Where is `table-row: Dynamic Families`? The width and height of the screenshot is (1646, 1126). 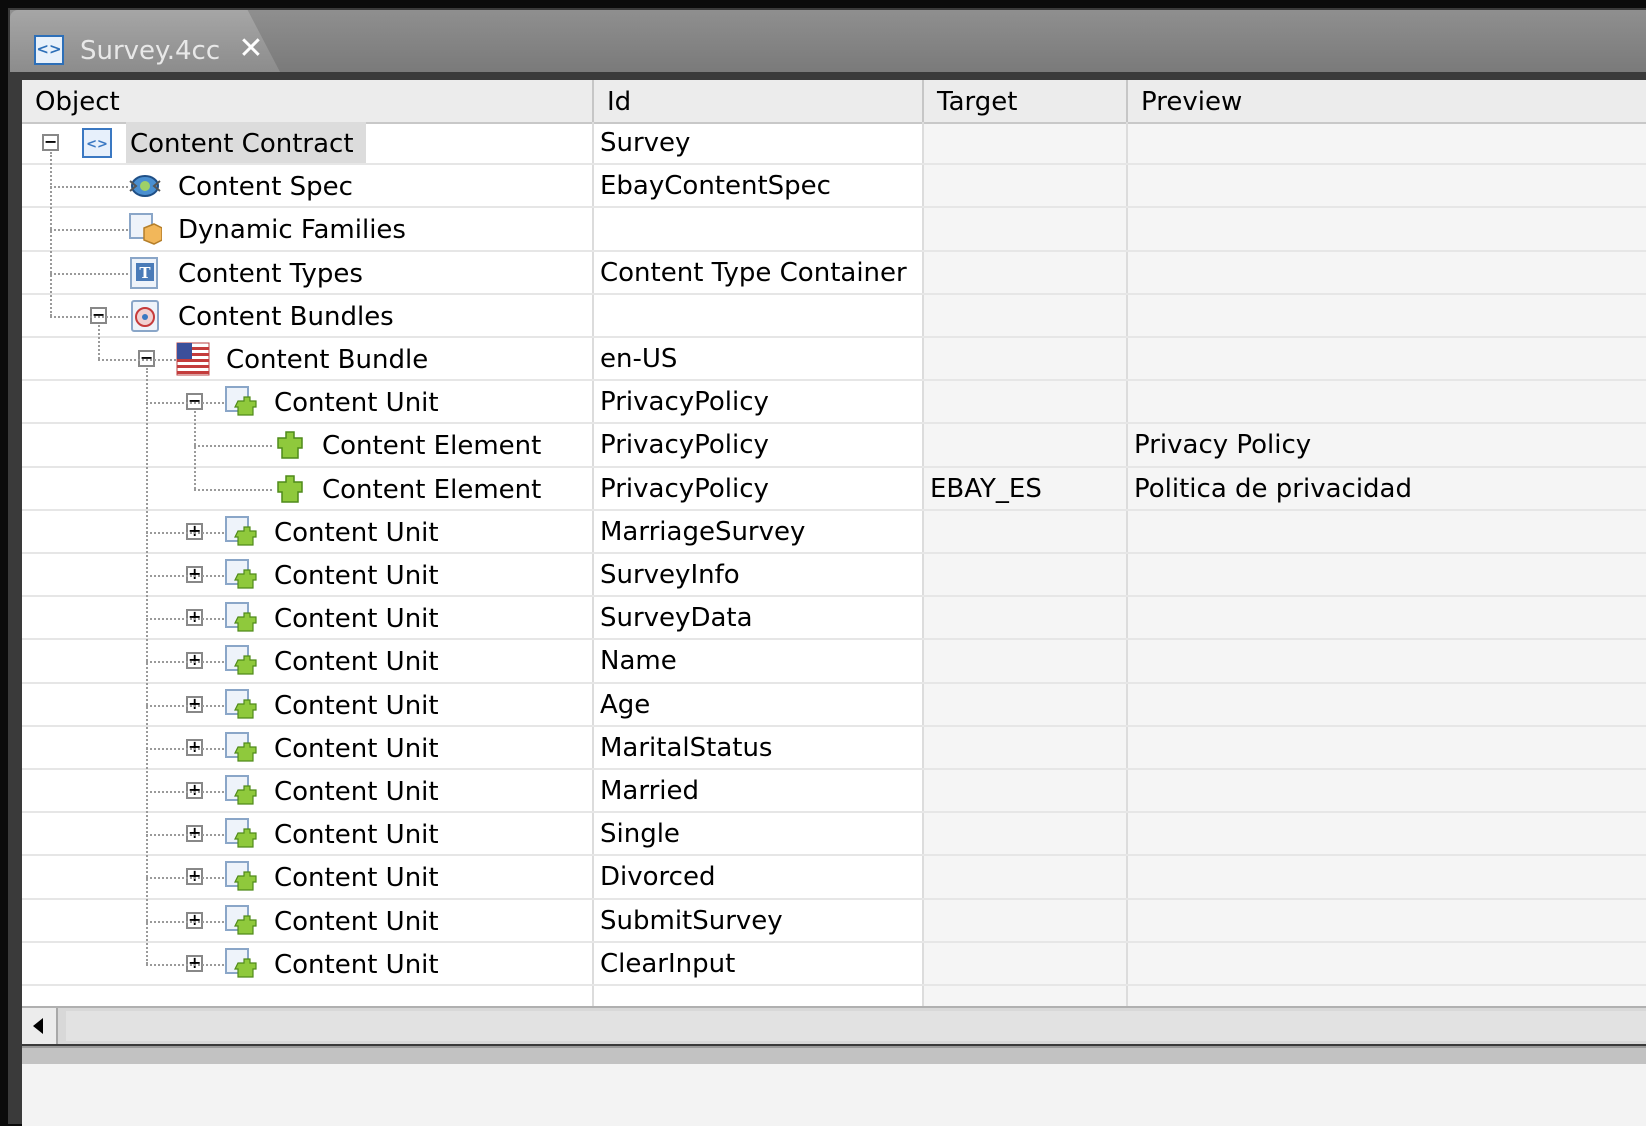
table-row: Dynamic Families is located at coordinates (834, 230).